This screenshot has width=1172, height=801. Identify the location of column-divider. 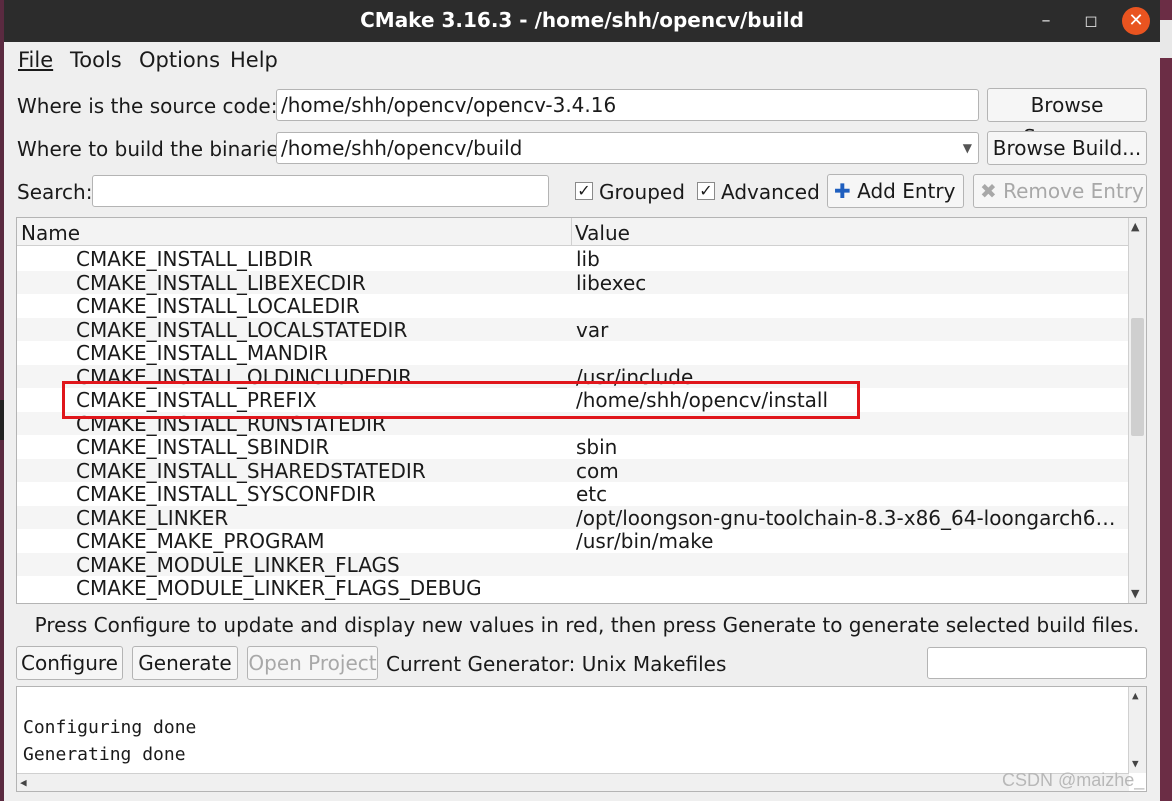
(571, 232).